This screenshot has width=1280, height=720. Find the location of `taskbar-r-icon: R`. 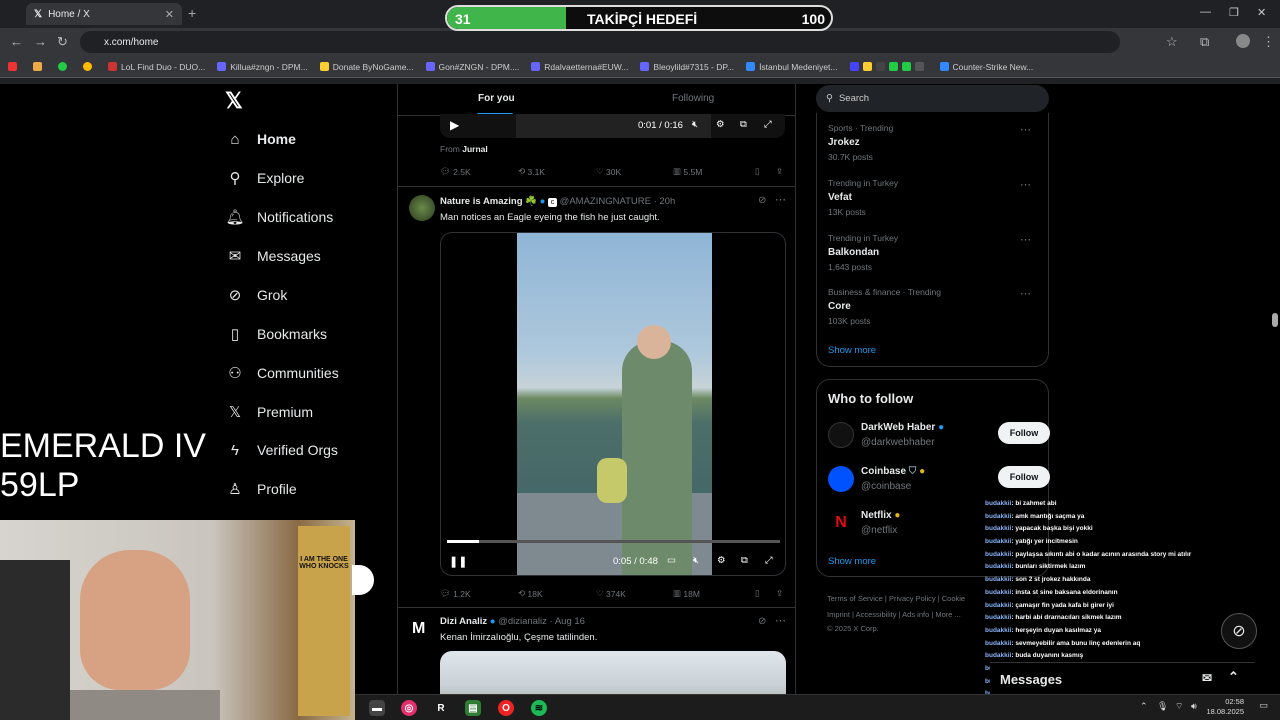

taskbar-r-icon: R is located at coordinates (441, 708).